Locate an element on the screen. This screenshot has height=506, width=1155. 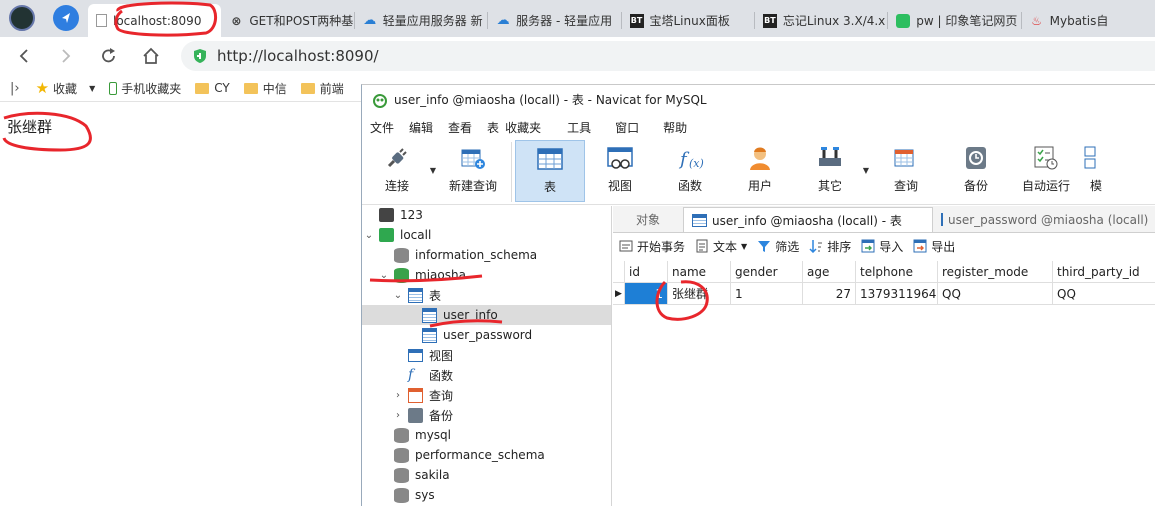
tree-node-mysql: mysql is located at coordinates (486, 435).